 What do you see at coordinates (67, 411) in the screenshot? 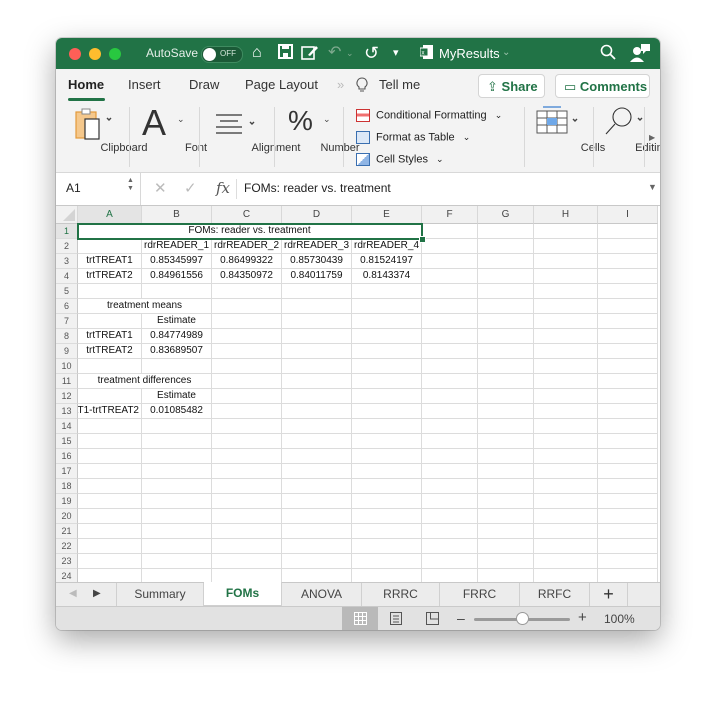
I see `row-header-13: 13` at bounding box center [67, 411].